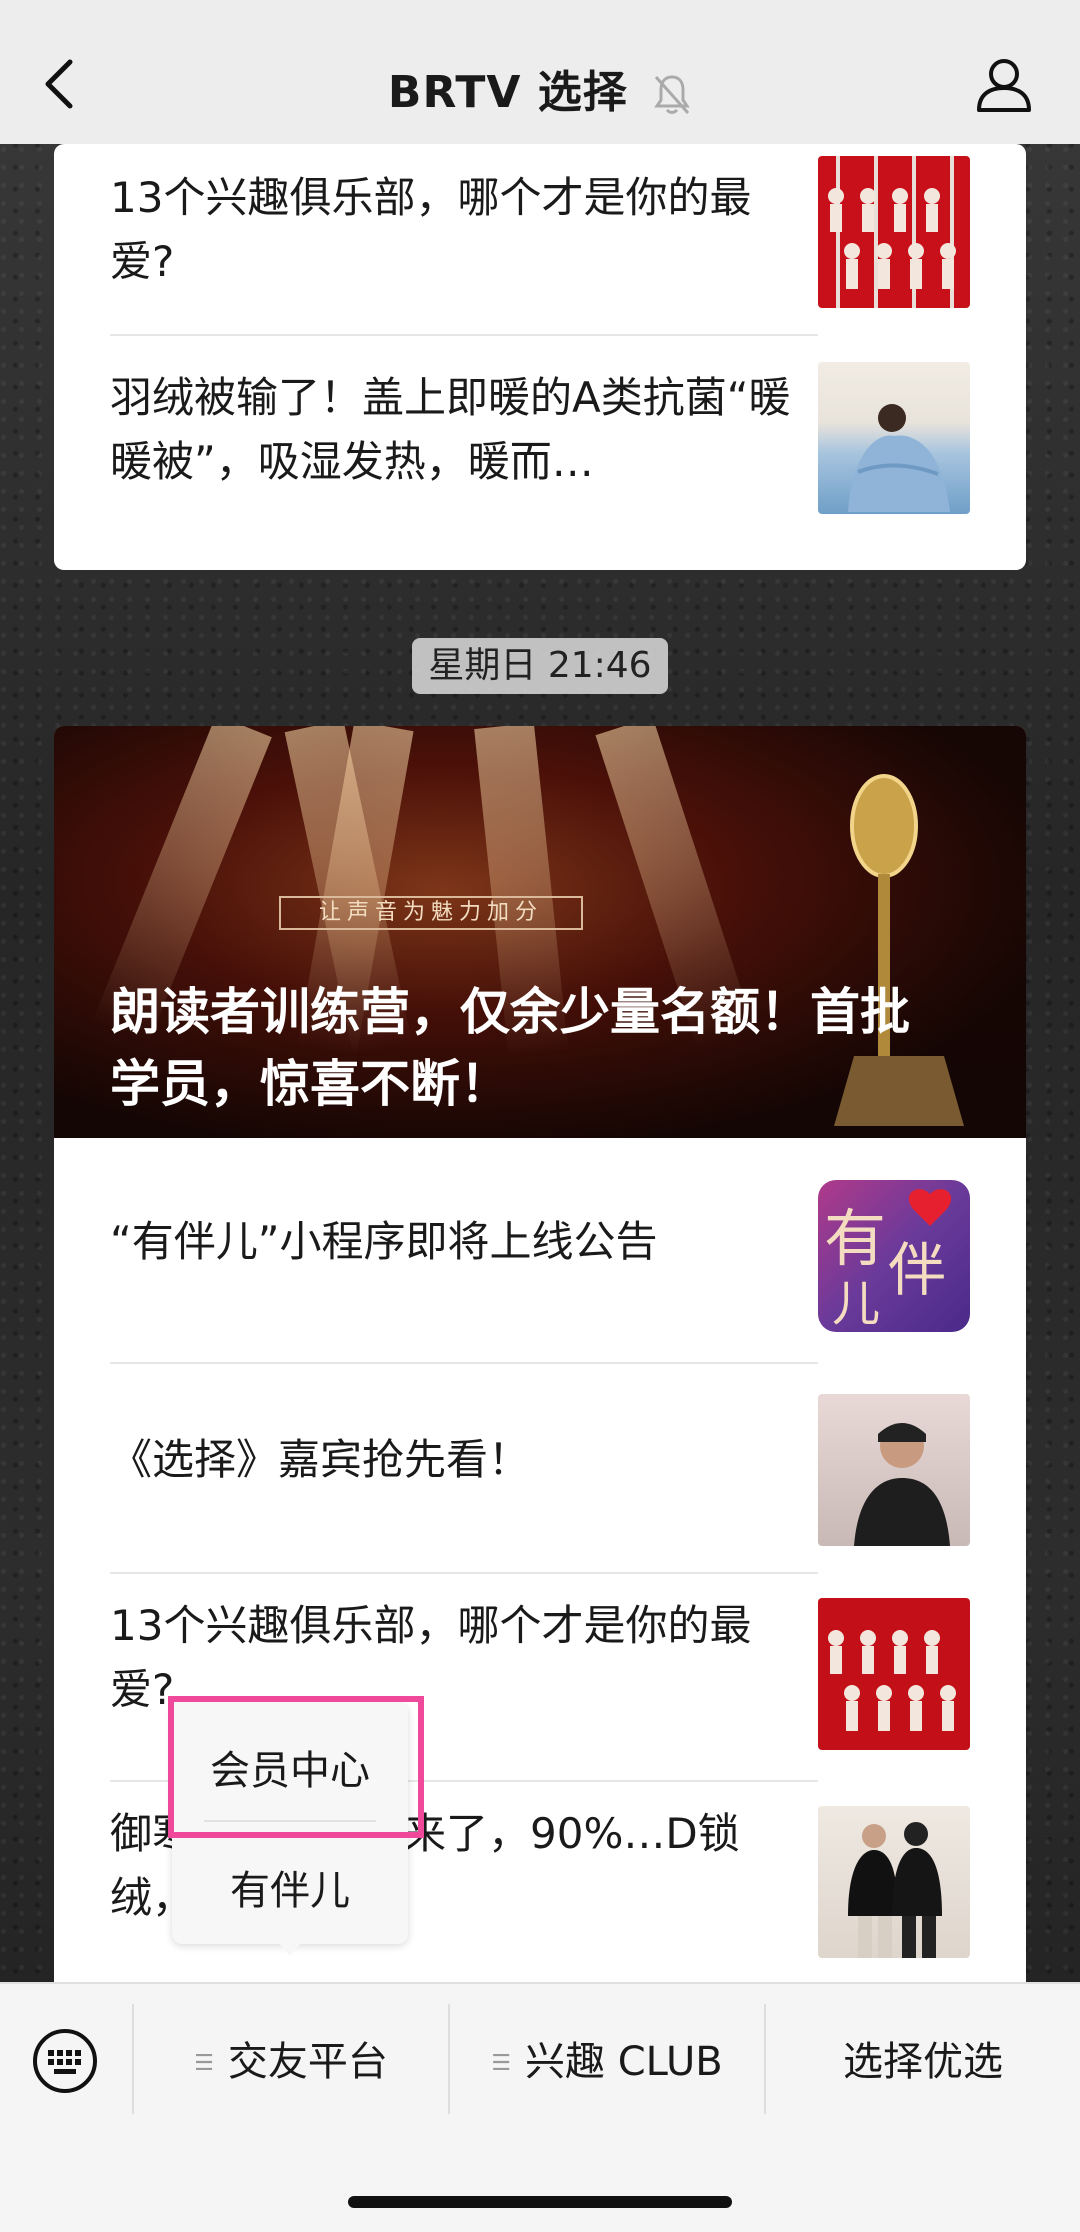 Image resolution: width=1080 pixels, height=2232 pixels. What do you see at coordinates (65, 2061) in the screenshot?
I see `keyboard-icon` at bounding box center [65, 2061].